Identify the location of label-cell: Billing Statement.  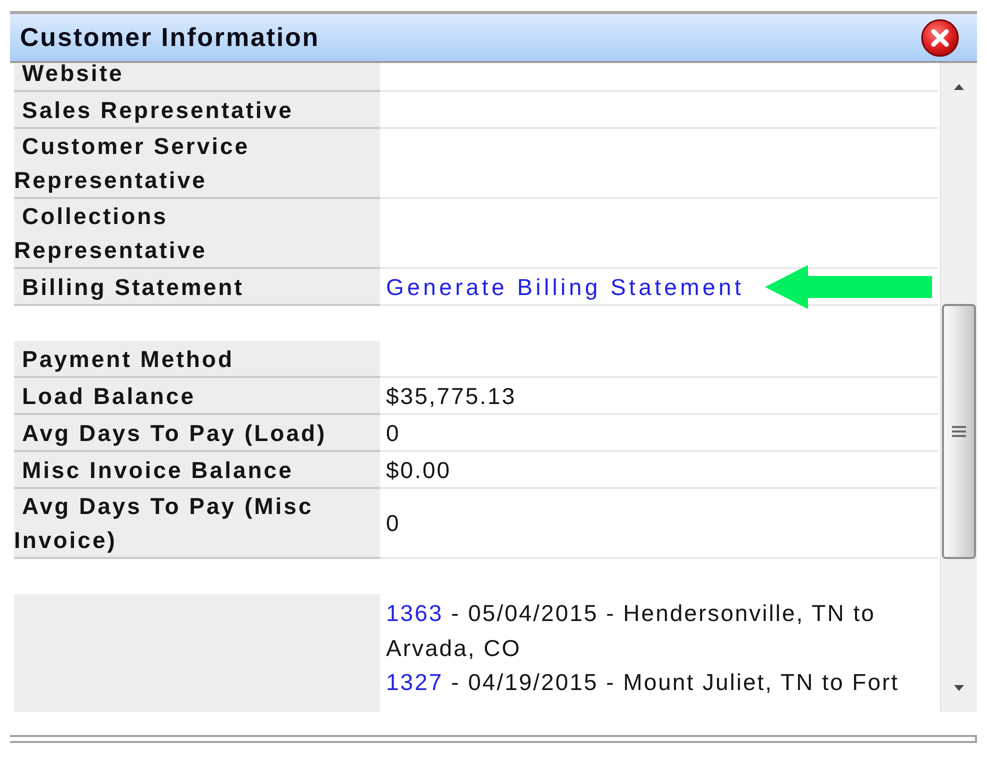
(197, 287).